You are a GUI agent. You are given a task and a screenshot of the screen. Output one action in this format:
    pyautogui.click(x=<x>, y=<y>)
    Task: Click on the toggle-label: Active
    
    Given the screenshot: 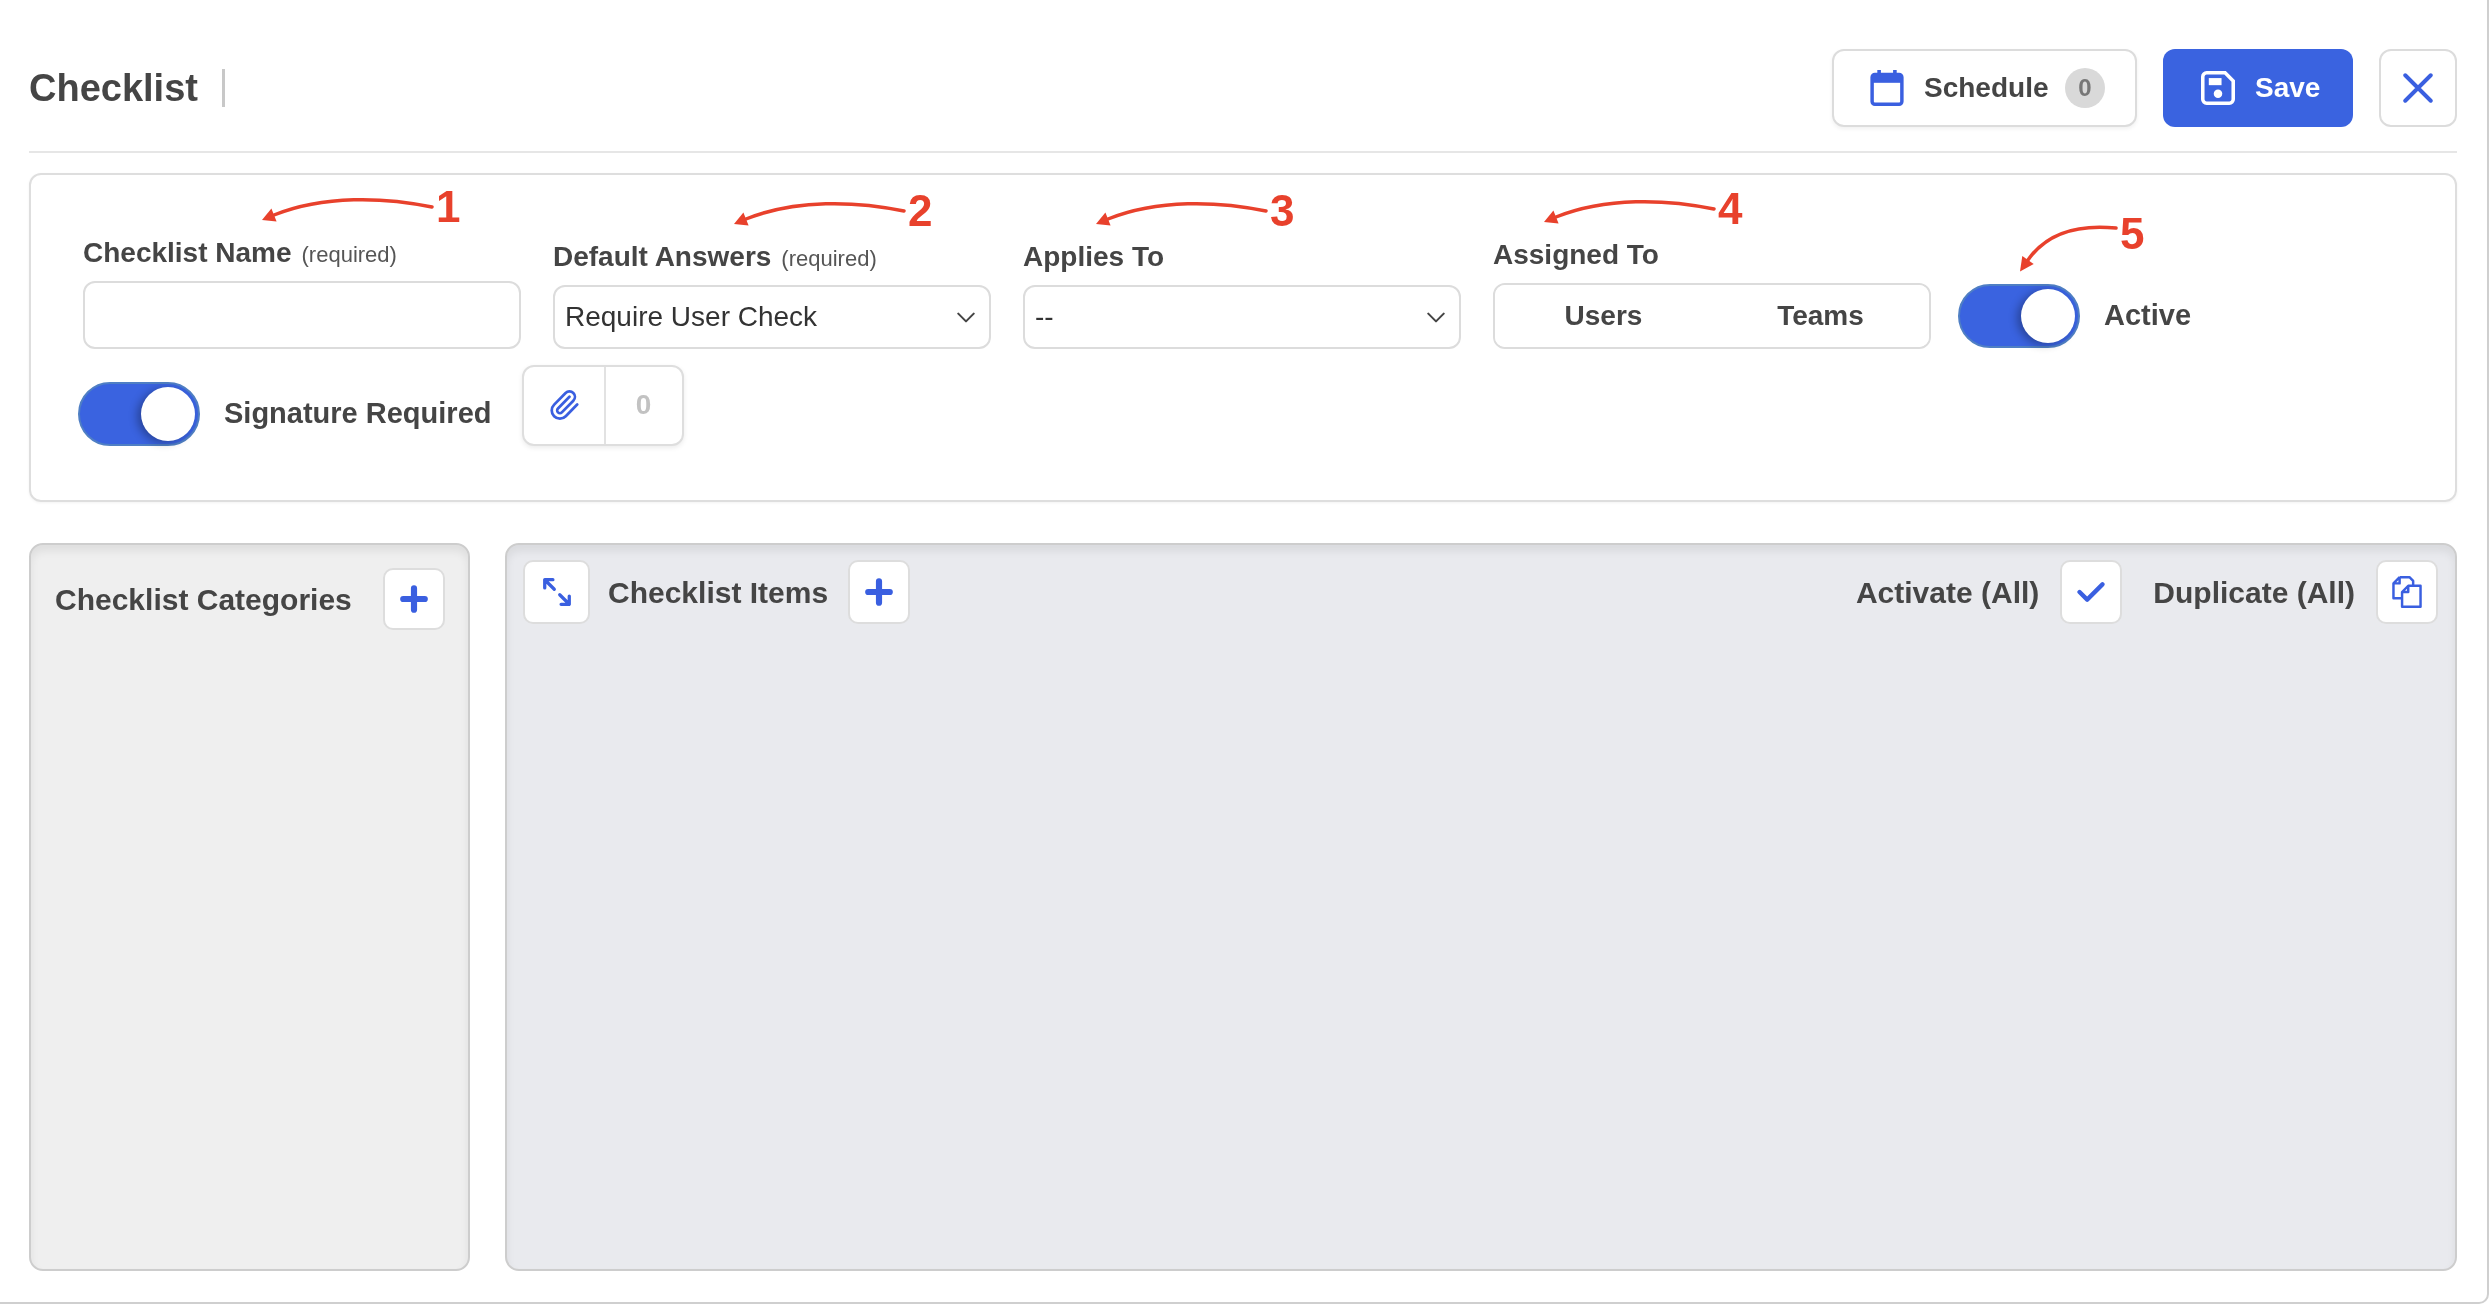 What is the action you would take?
    pyautogui.click(x=2148, y=316)
    